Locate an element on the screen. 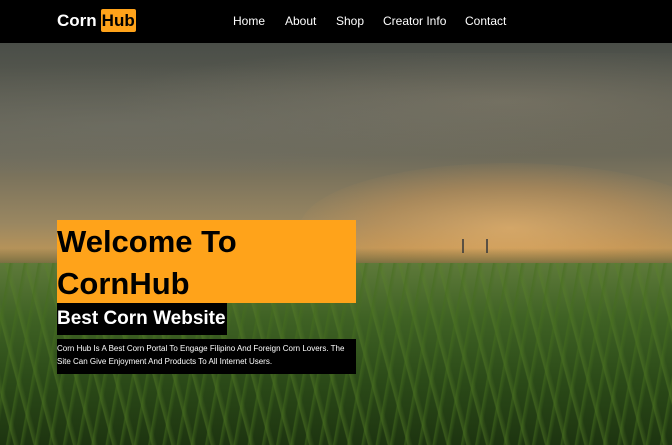  logo-text-hub: Hub is located at coordinates (118, 20).